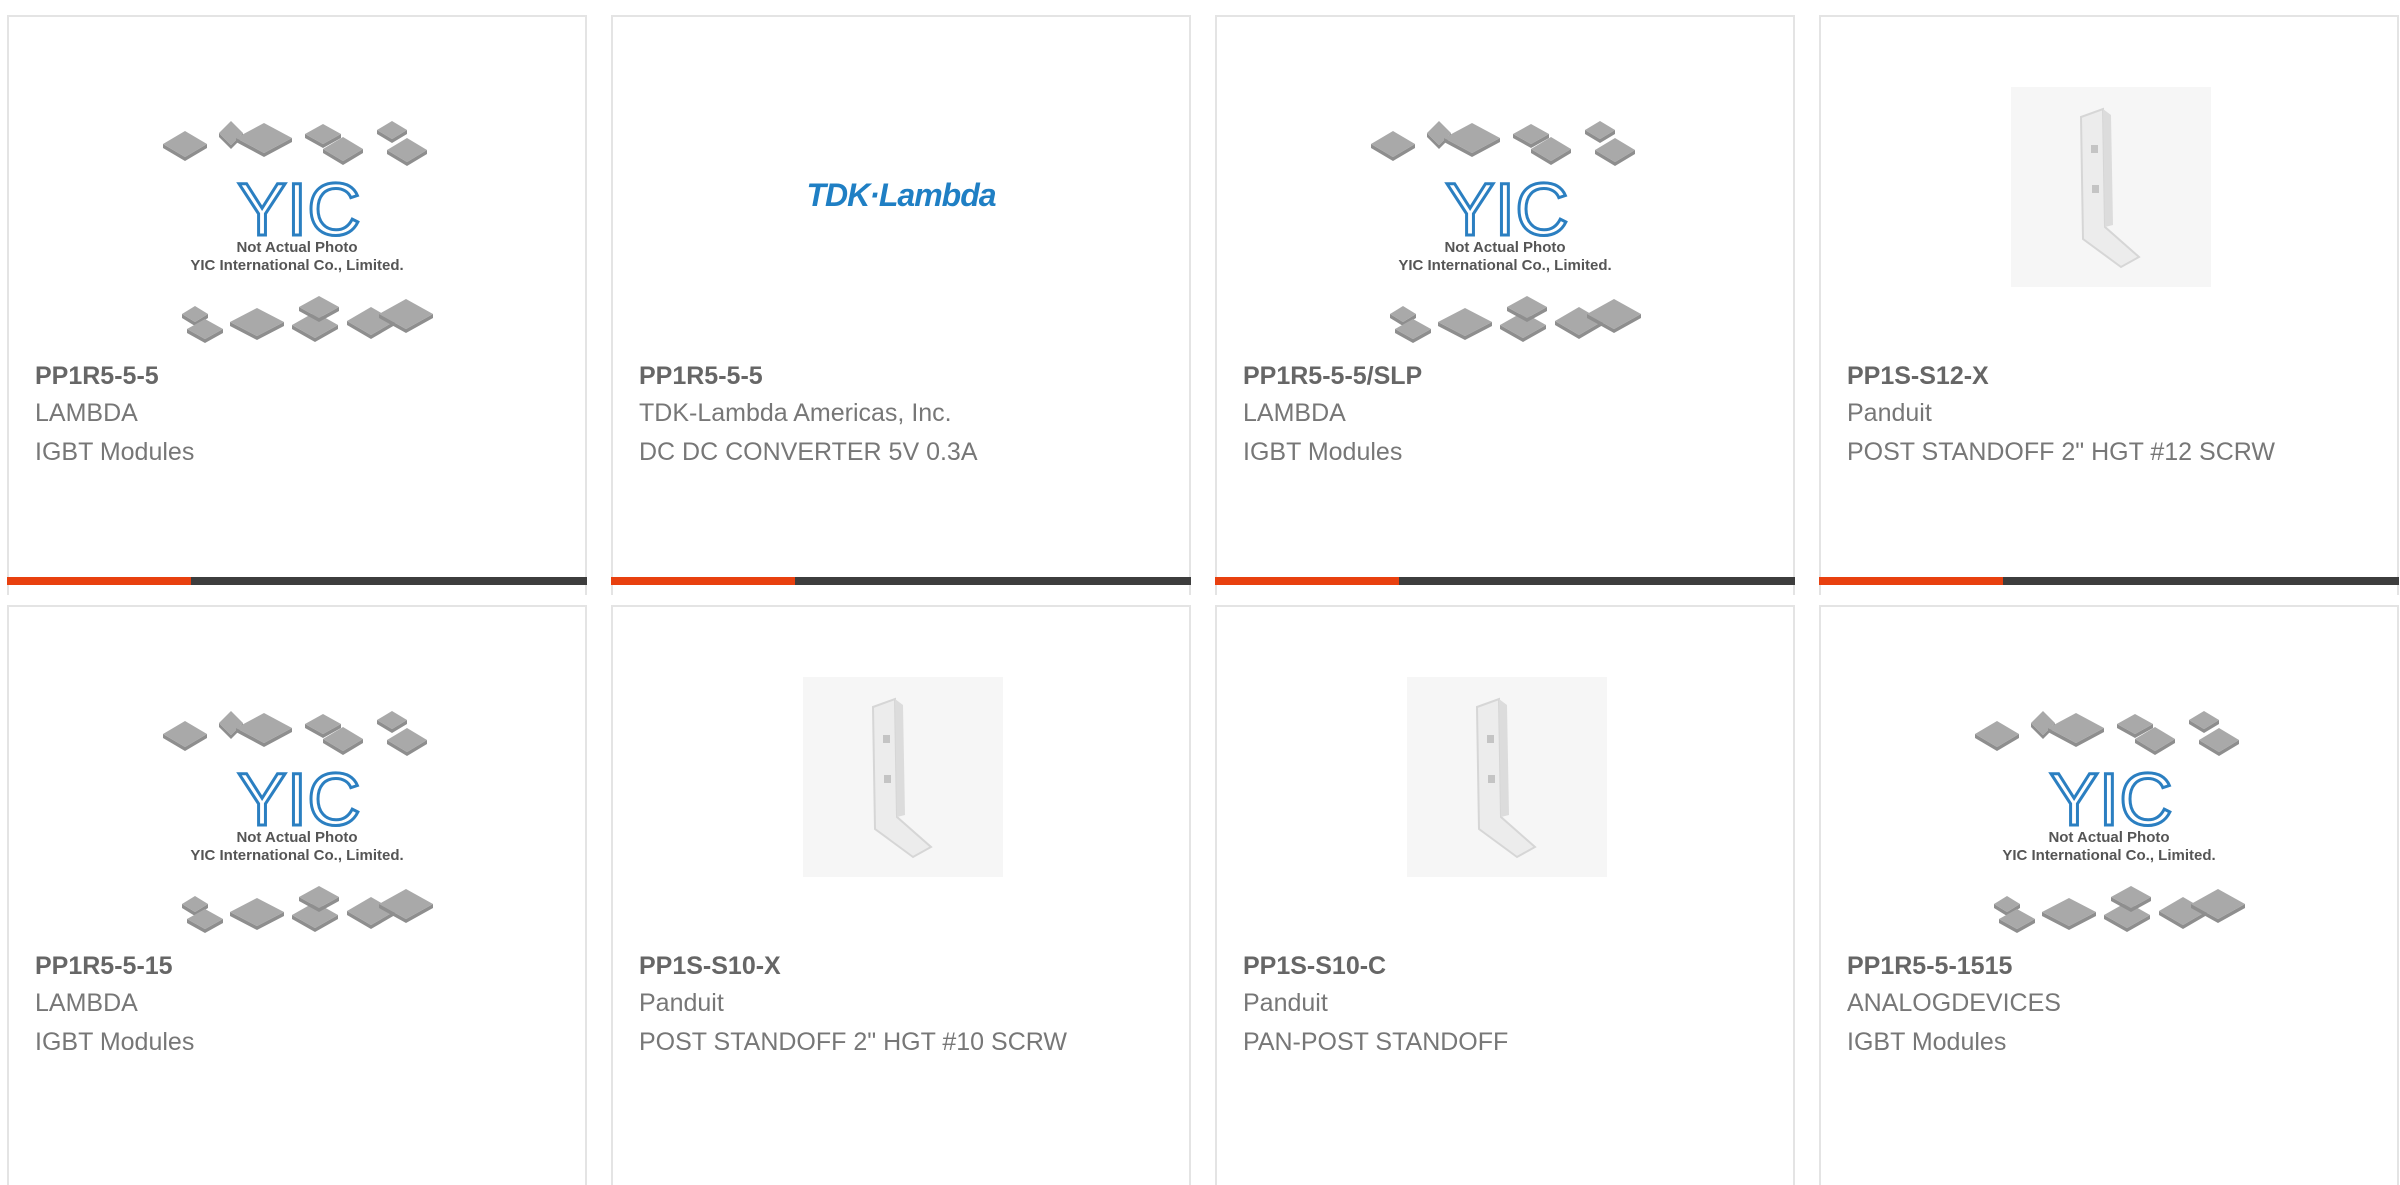 The image size is (2400, 1185). Describe the element at coordinates (104, 966) in the screenshot. I see `part-number: PP1R5-5-15` at that location.